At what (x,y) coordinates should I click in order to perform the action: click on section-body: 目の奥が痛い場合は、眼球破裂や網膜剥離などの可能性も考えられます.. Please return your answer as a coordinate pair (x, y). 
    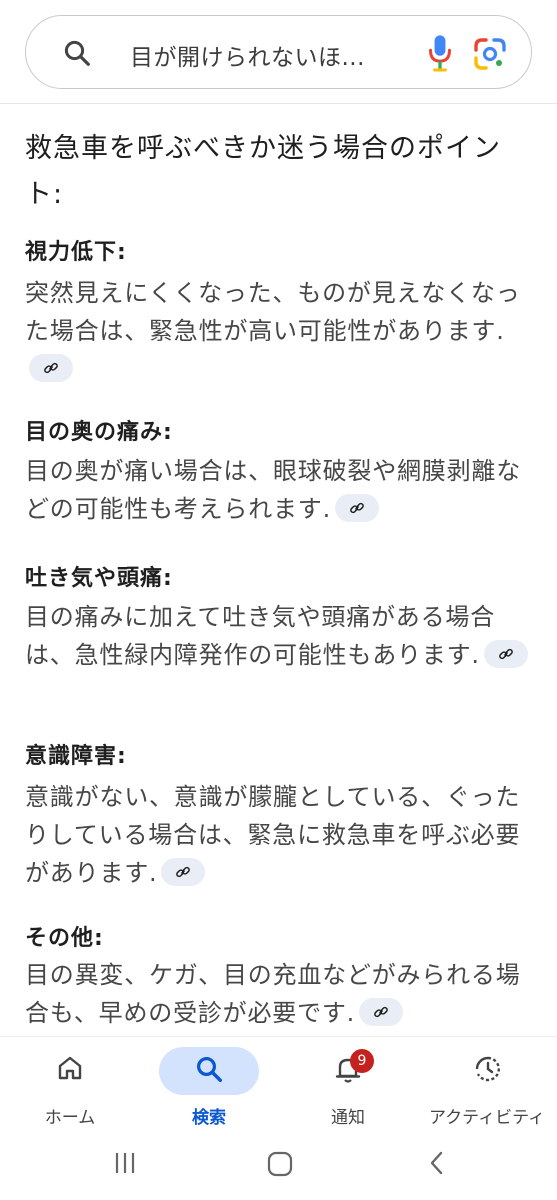
    Looking at the image, I should click on (280, 490).